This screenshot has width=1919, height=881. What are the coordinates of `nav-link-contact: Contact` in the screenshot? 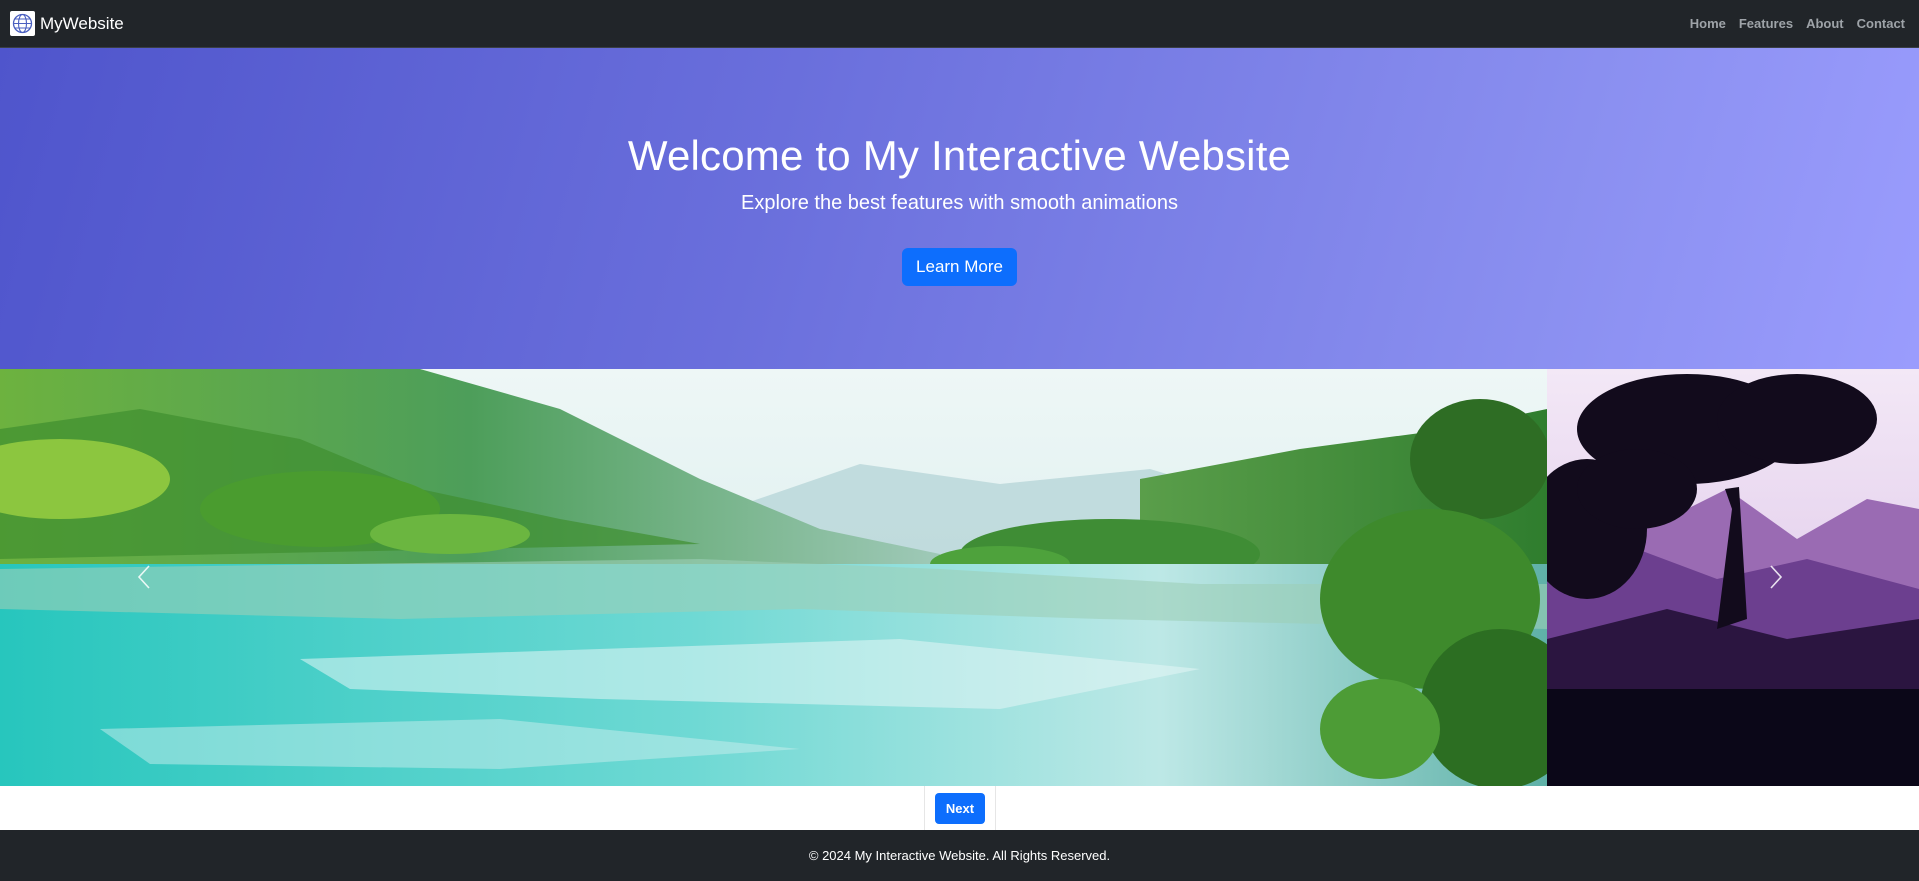 It's located at (1881, 23).